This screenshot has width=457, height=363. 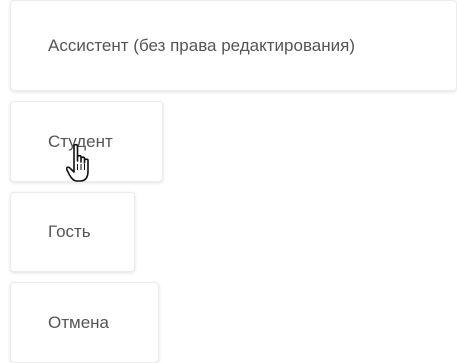 What do you see at coordinates (201, 45) in the screenshot?
I see `option-label: Ассистент (без права редактирования)` at bounding box center [201, 45].